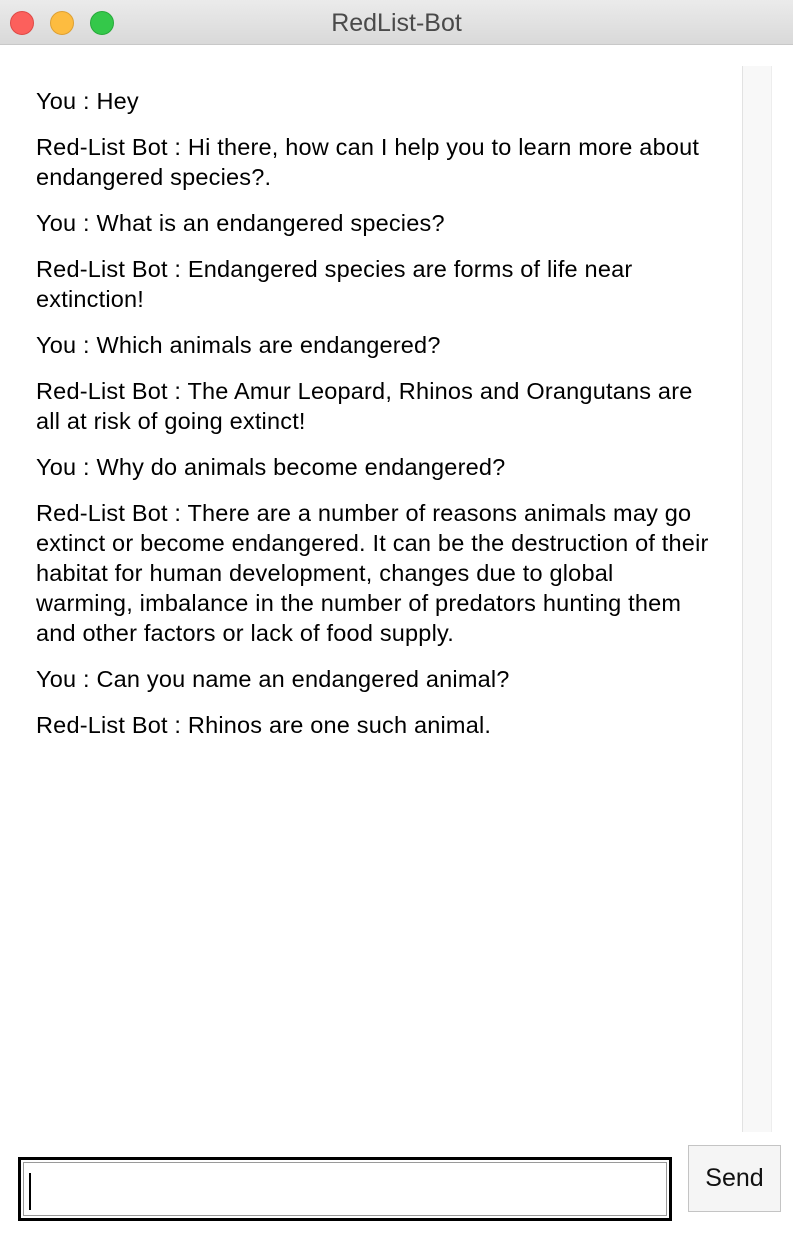  What do you see at coordinates (240, 223) in the screenshot?
I see `chat-message: You : What is an endangered species?` at bounding box center [240, 223].